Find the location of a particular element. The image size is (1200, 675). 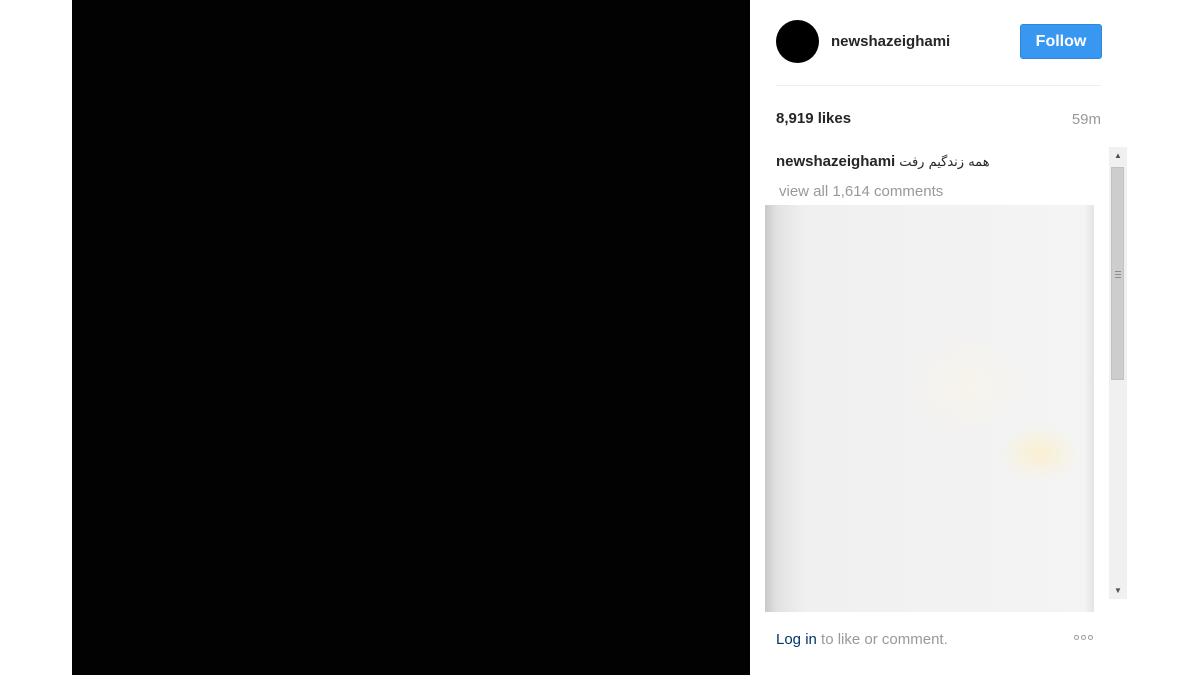

view-all-comments-link: view all 1,614 comments is located at coordinates (861, 191).